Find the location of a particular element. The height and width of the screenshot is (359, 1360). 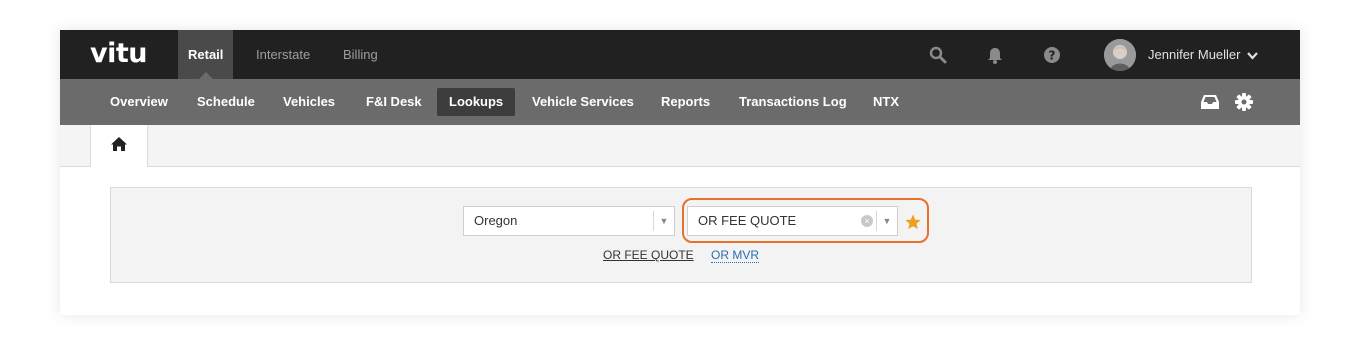

user-menu: Jennifer Mueller is located at coordinates (1203, 54).